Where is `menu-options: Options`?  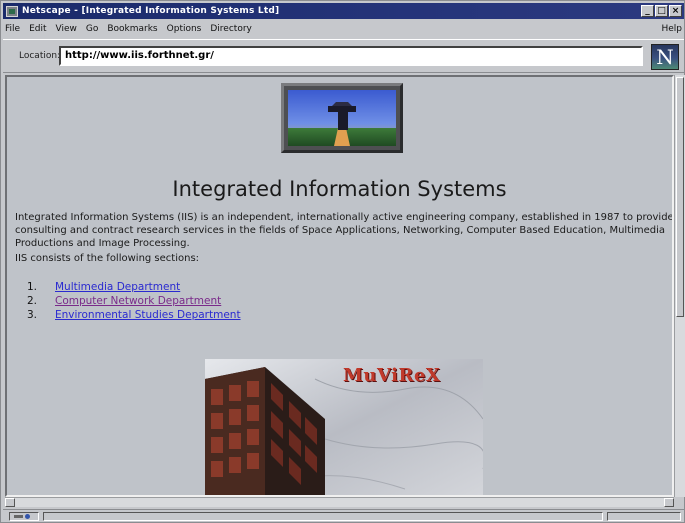
menu-options: Options is located at coordinates (185, 29).